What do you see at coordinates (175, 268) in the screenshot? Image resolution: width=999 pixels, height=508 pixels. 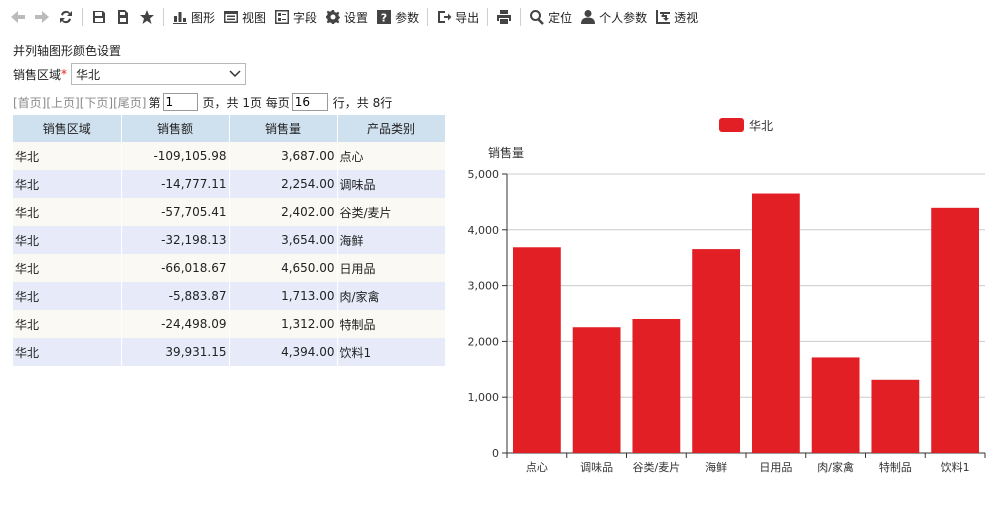 I see `table-cell: -66,018.67` at bounding box center [175, 268].